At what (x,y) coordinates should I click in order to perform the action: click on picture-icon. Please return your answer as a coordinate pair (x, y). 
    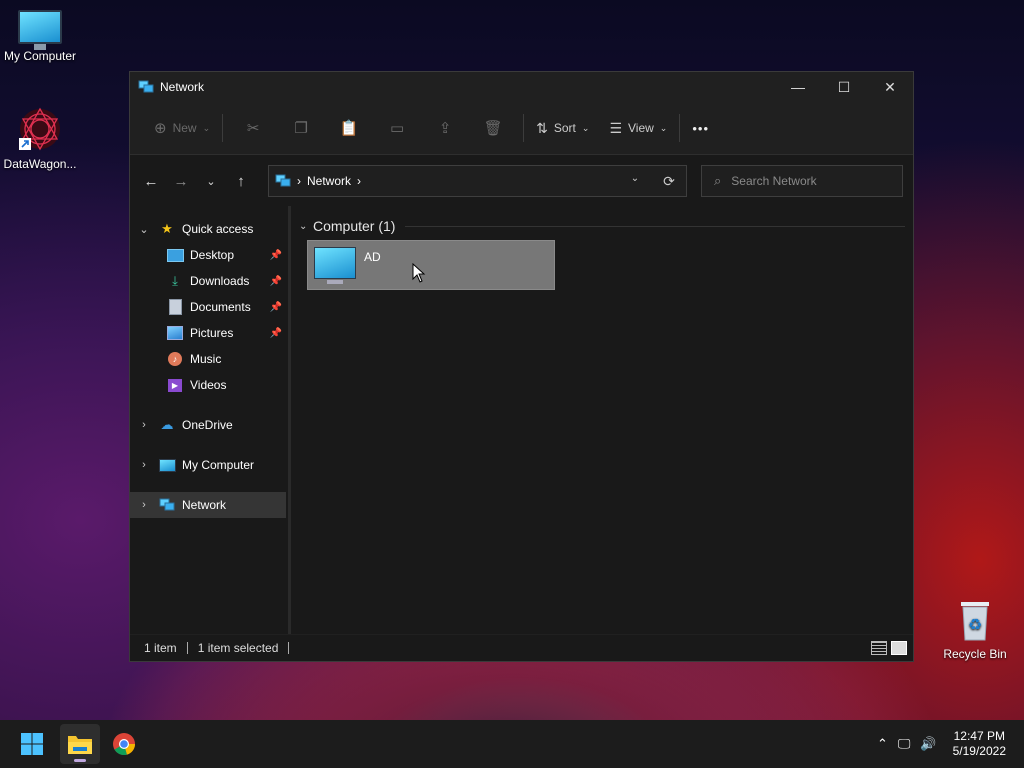
    Looking at the image, I should click on (175, 333).